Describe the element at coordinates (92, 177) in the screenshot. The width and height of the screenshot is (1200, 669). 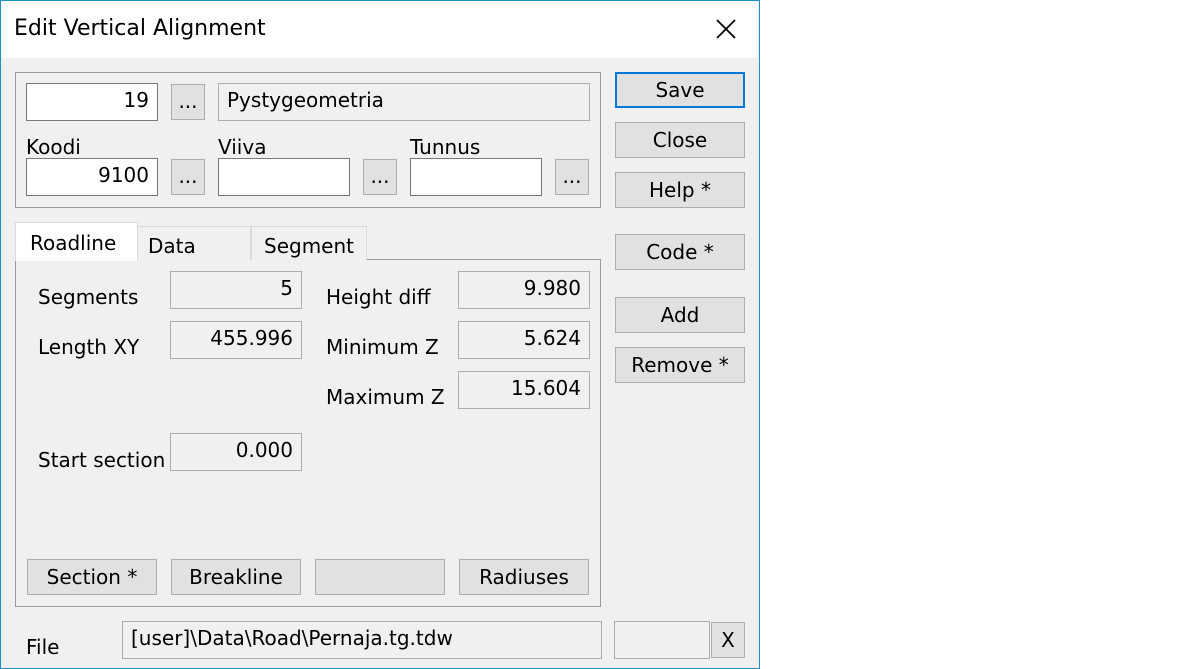
I see `koodi-field: 9100` at that location.